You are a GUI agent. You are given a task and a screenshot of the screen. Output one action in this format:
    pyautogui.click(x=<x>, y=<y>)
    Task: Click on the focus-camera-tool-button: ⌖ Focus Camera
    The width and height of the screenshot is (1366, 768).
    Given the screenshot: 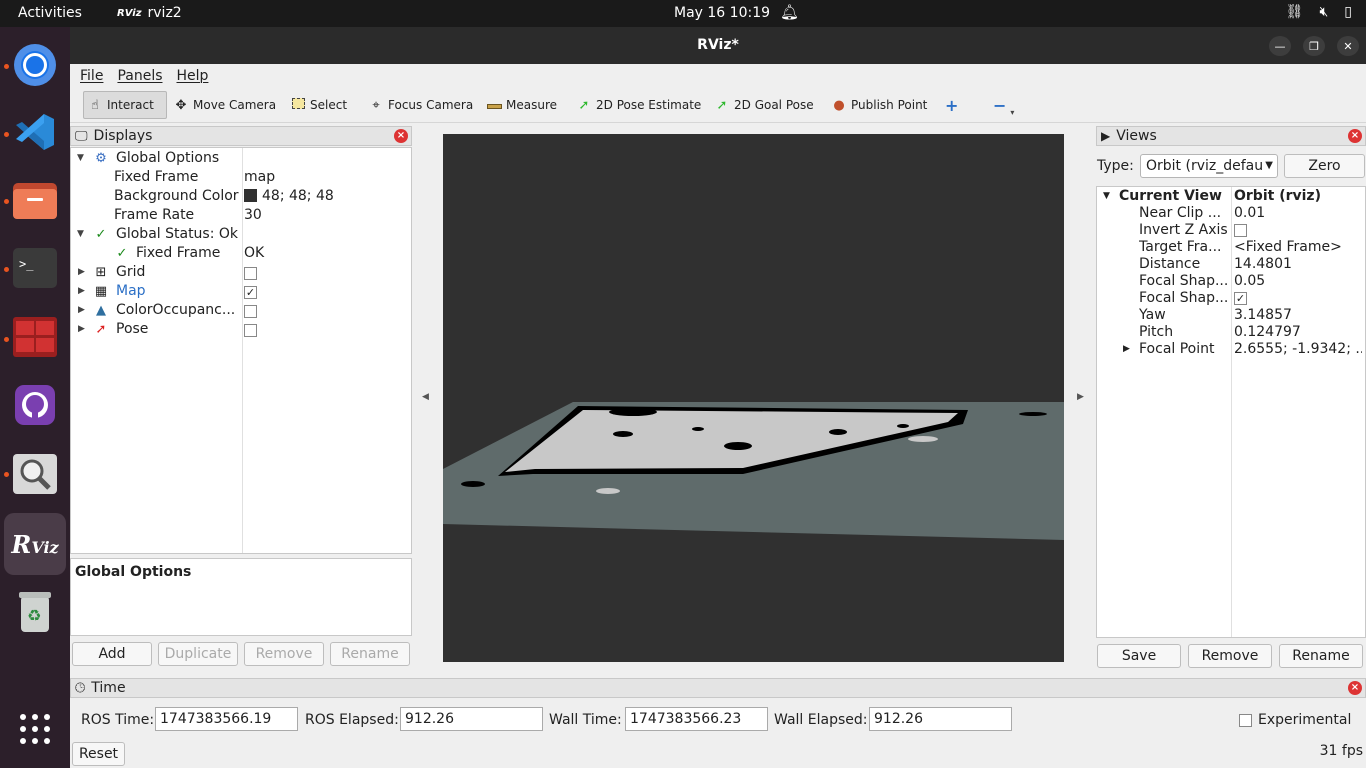 What is the action you would take?
    pyautogui.click(x=420, y=105)
    